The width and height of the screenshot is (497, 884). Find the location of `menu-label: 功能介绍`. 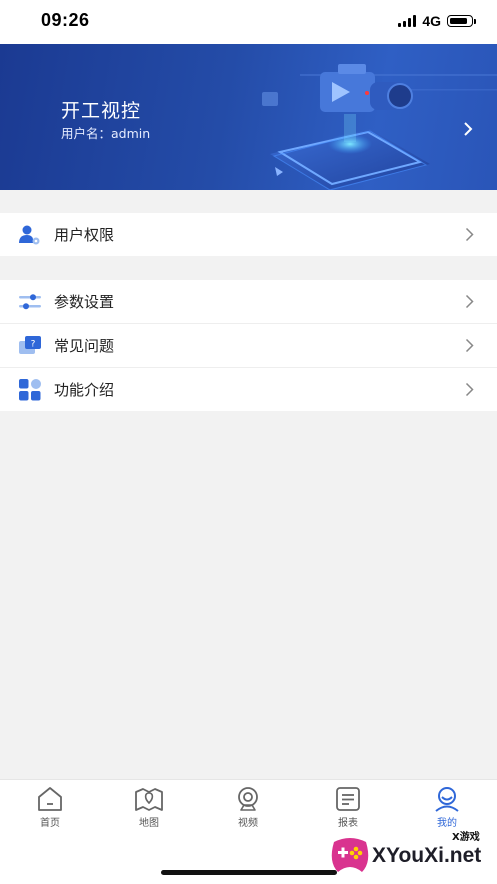

menu-label: 功能介绍 is located at coordinates (84, 390).